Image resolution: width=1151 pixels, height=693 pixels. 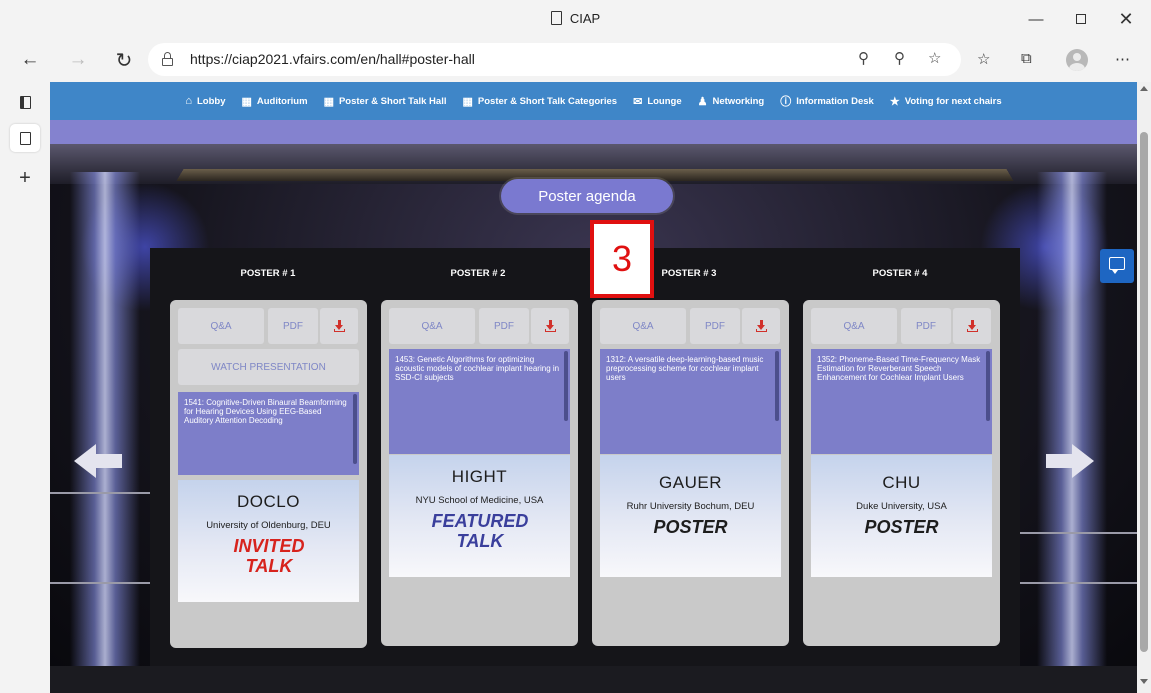 What do you see at coordinates (593, 679) in the screenshot?
I see `hall-floor` at bounding box center [593, 679].